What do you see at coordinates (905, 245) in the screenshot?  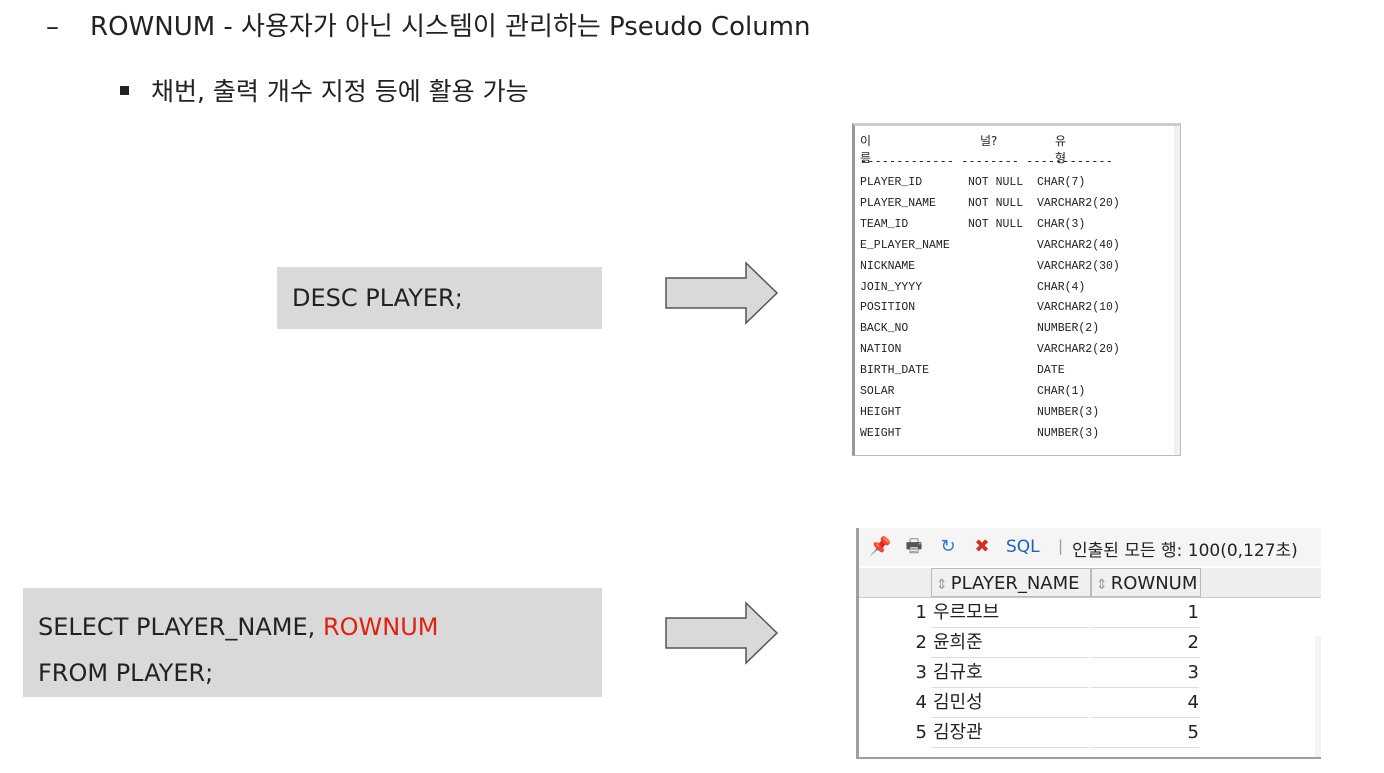 I see `desc-col-name: E_PLAYER_NAME` at bounding box center [905, 245].